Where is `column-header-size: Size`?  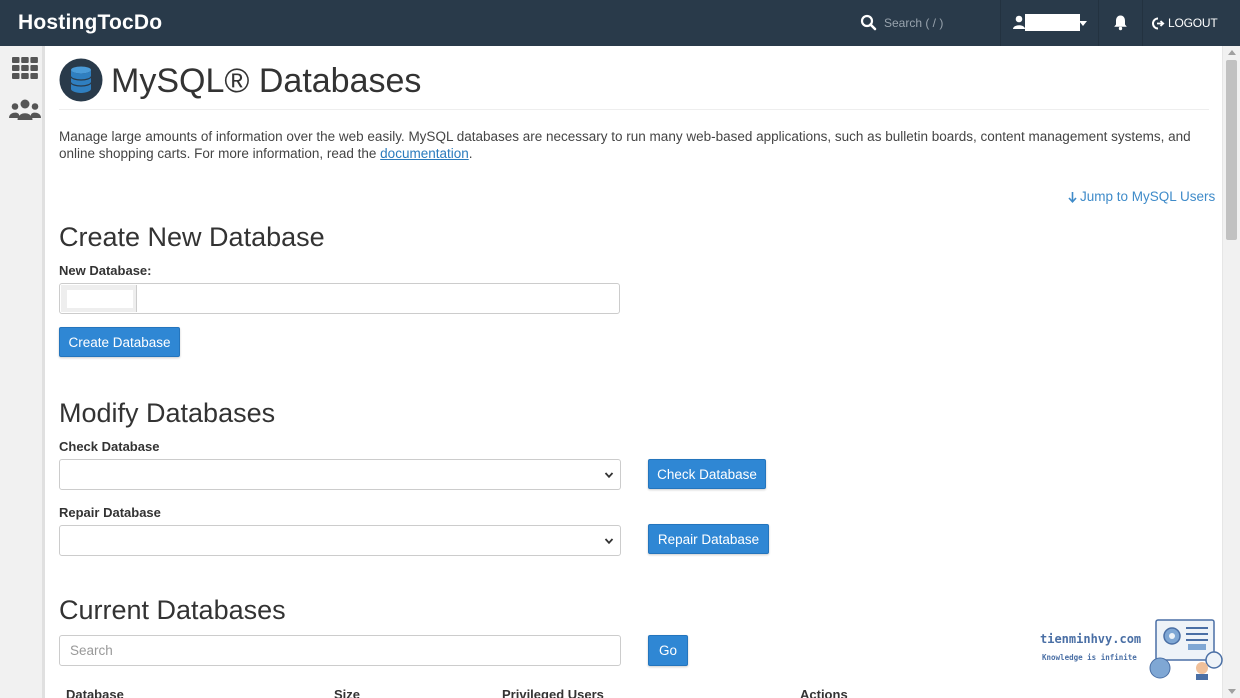
column-header-size: Size is located at coordinates (347, 692).